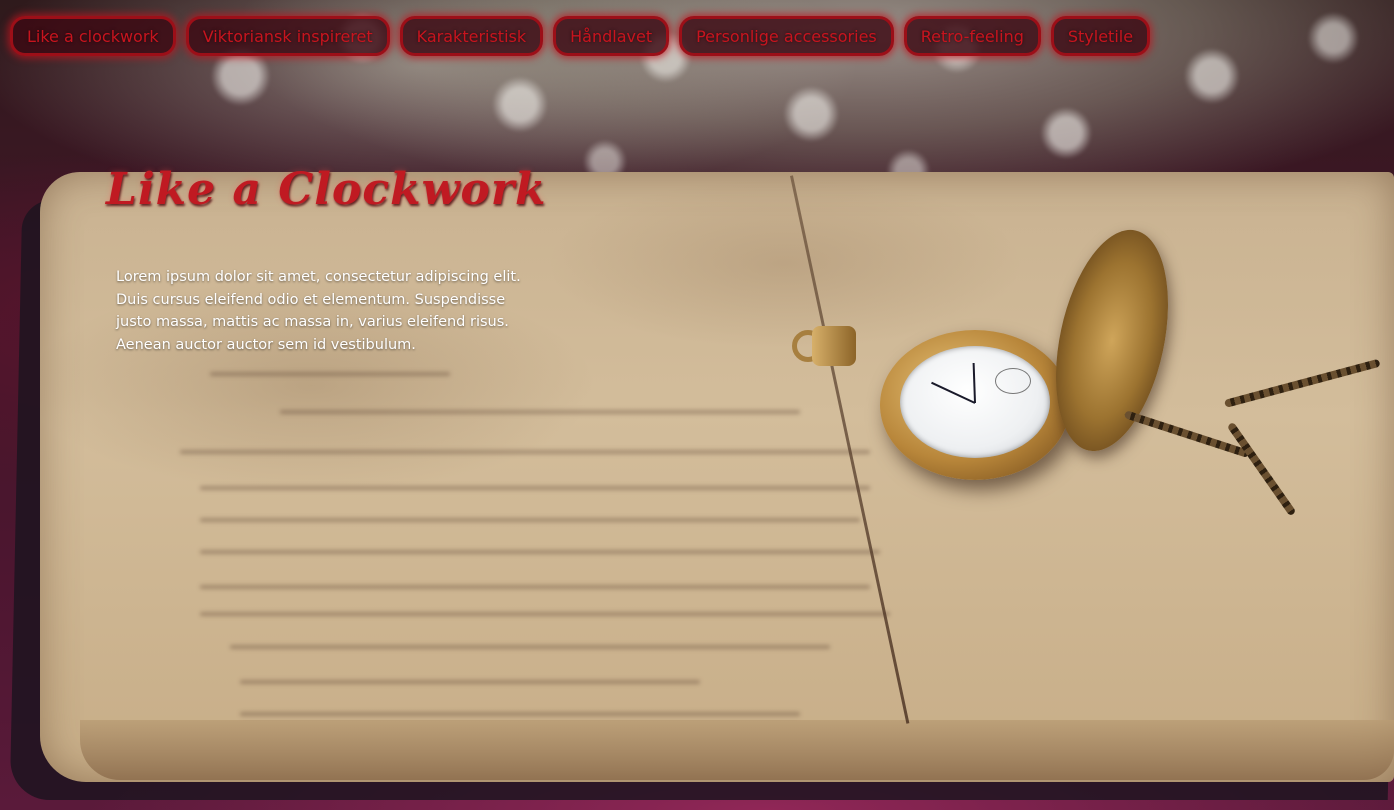  Describe the element at coordinates (1100, 36) in the screenshot. I see `nav-item-styletile: Styletile` at that location.